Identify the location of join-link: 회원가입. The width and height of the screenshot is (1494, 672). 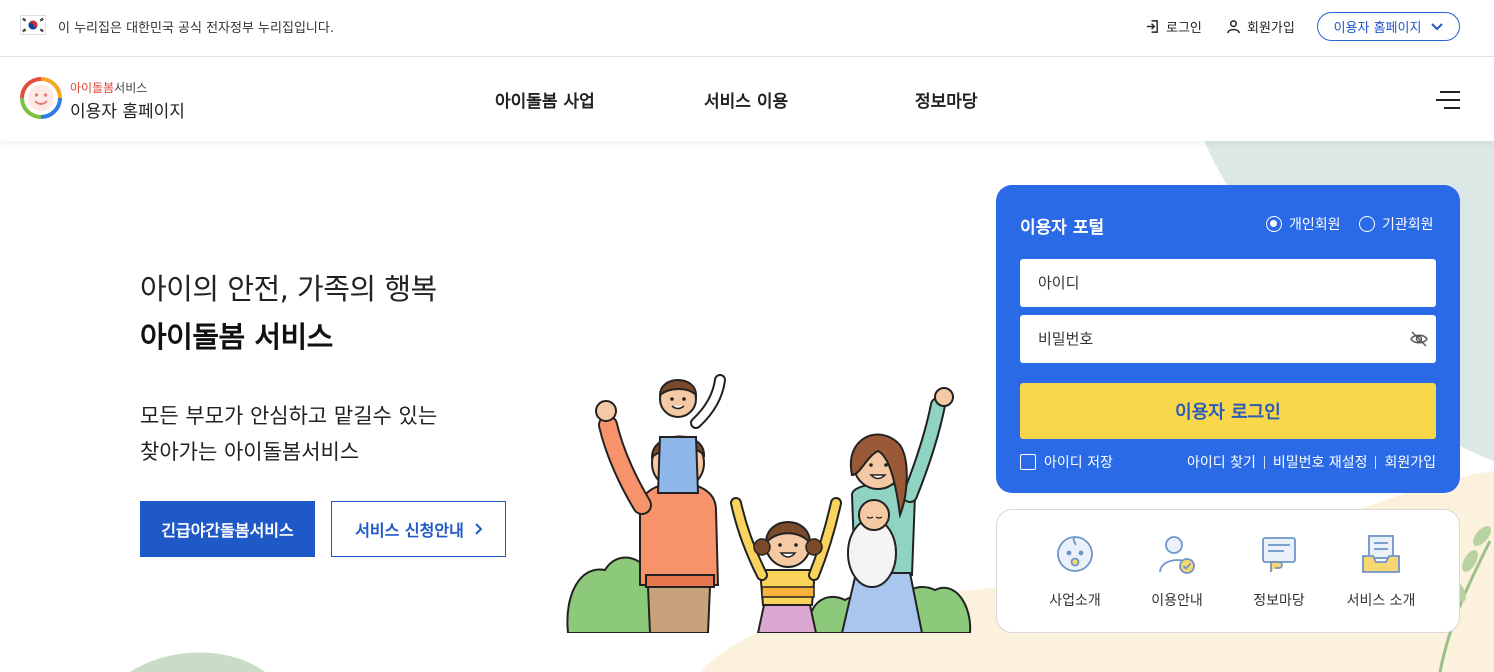
(1410, 462).